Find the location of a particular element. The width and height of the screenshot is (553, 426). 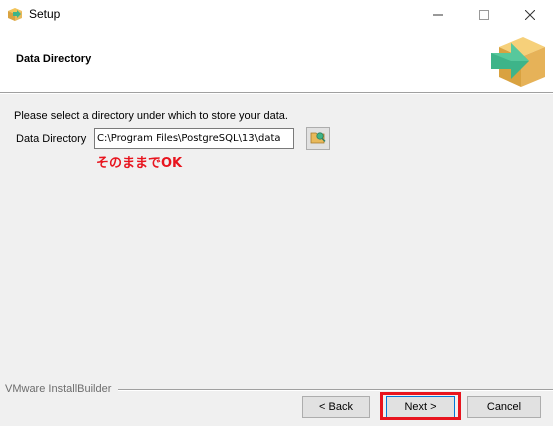

cancel-button: Cancel is located at coordinates (504, 407).